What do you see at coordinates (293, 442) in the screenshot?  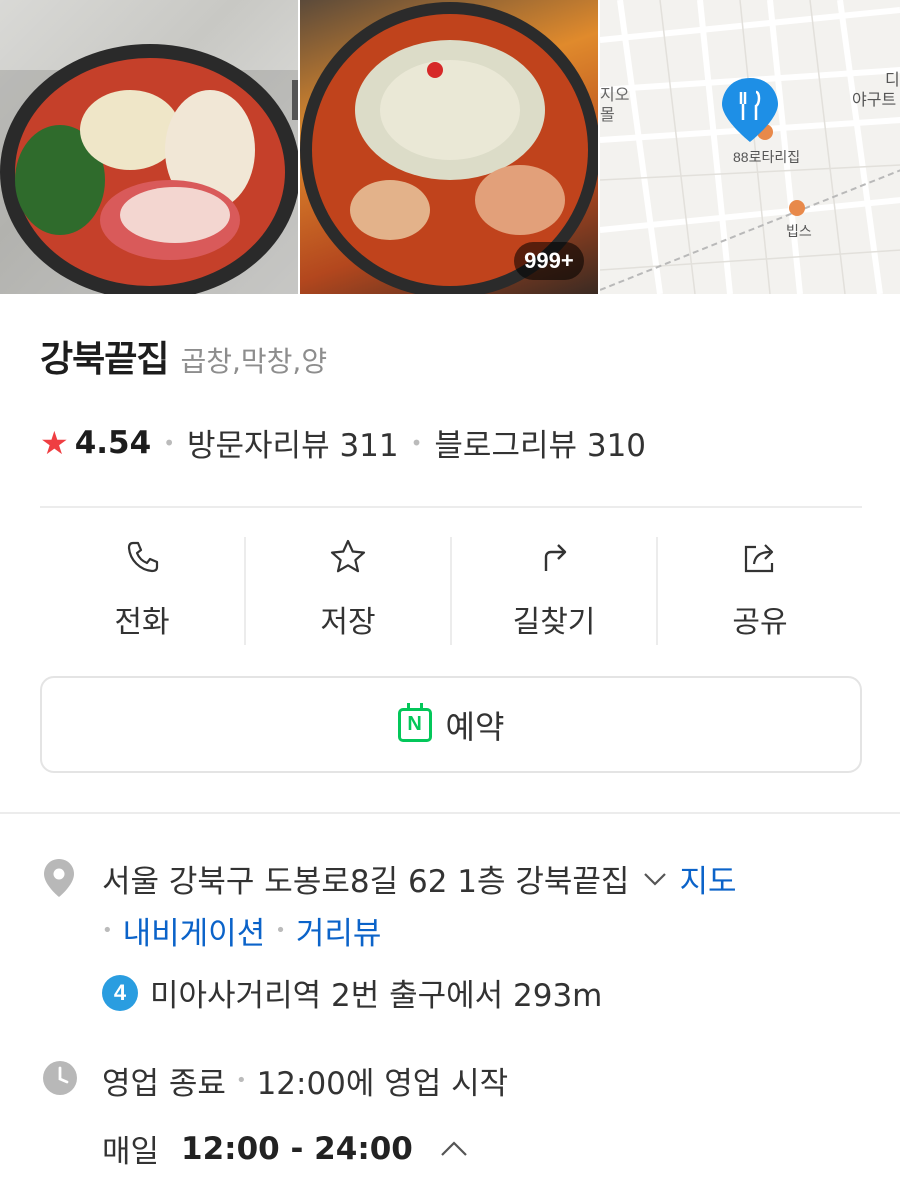 I see `visitor-reviews-link: 방문자리뷰 311` at bounding box center [293, 442].